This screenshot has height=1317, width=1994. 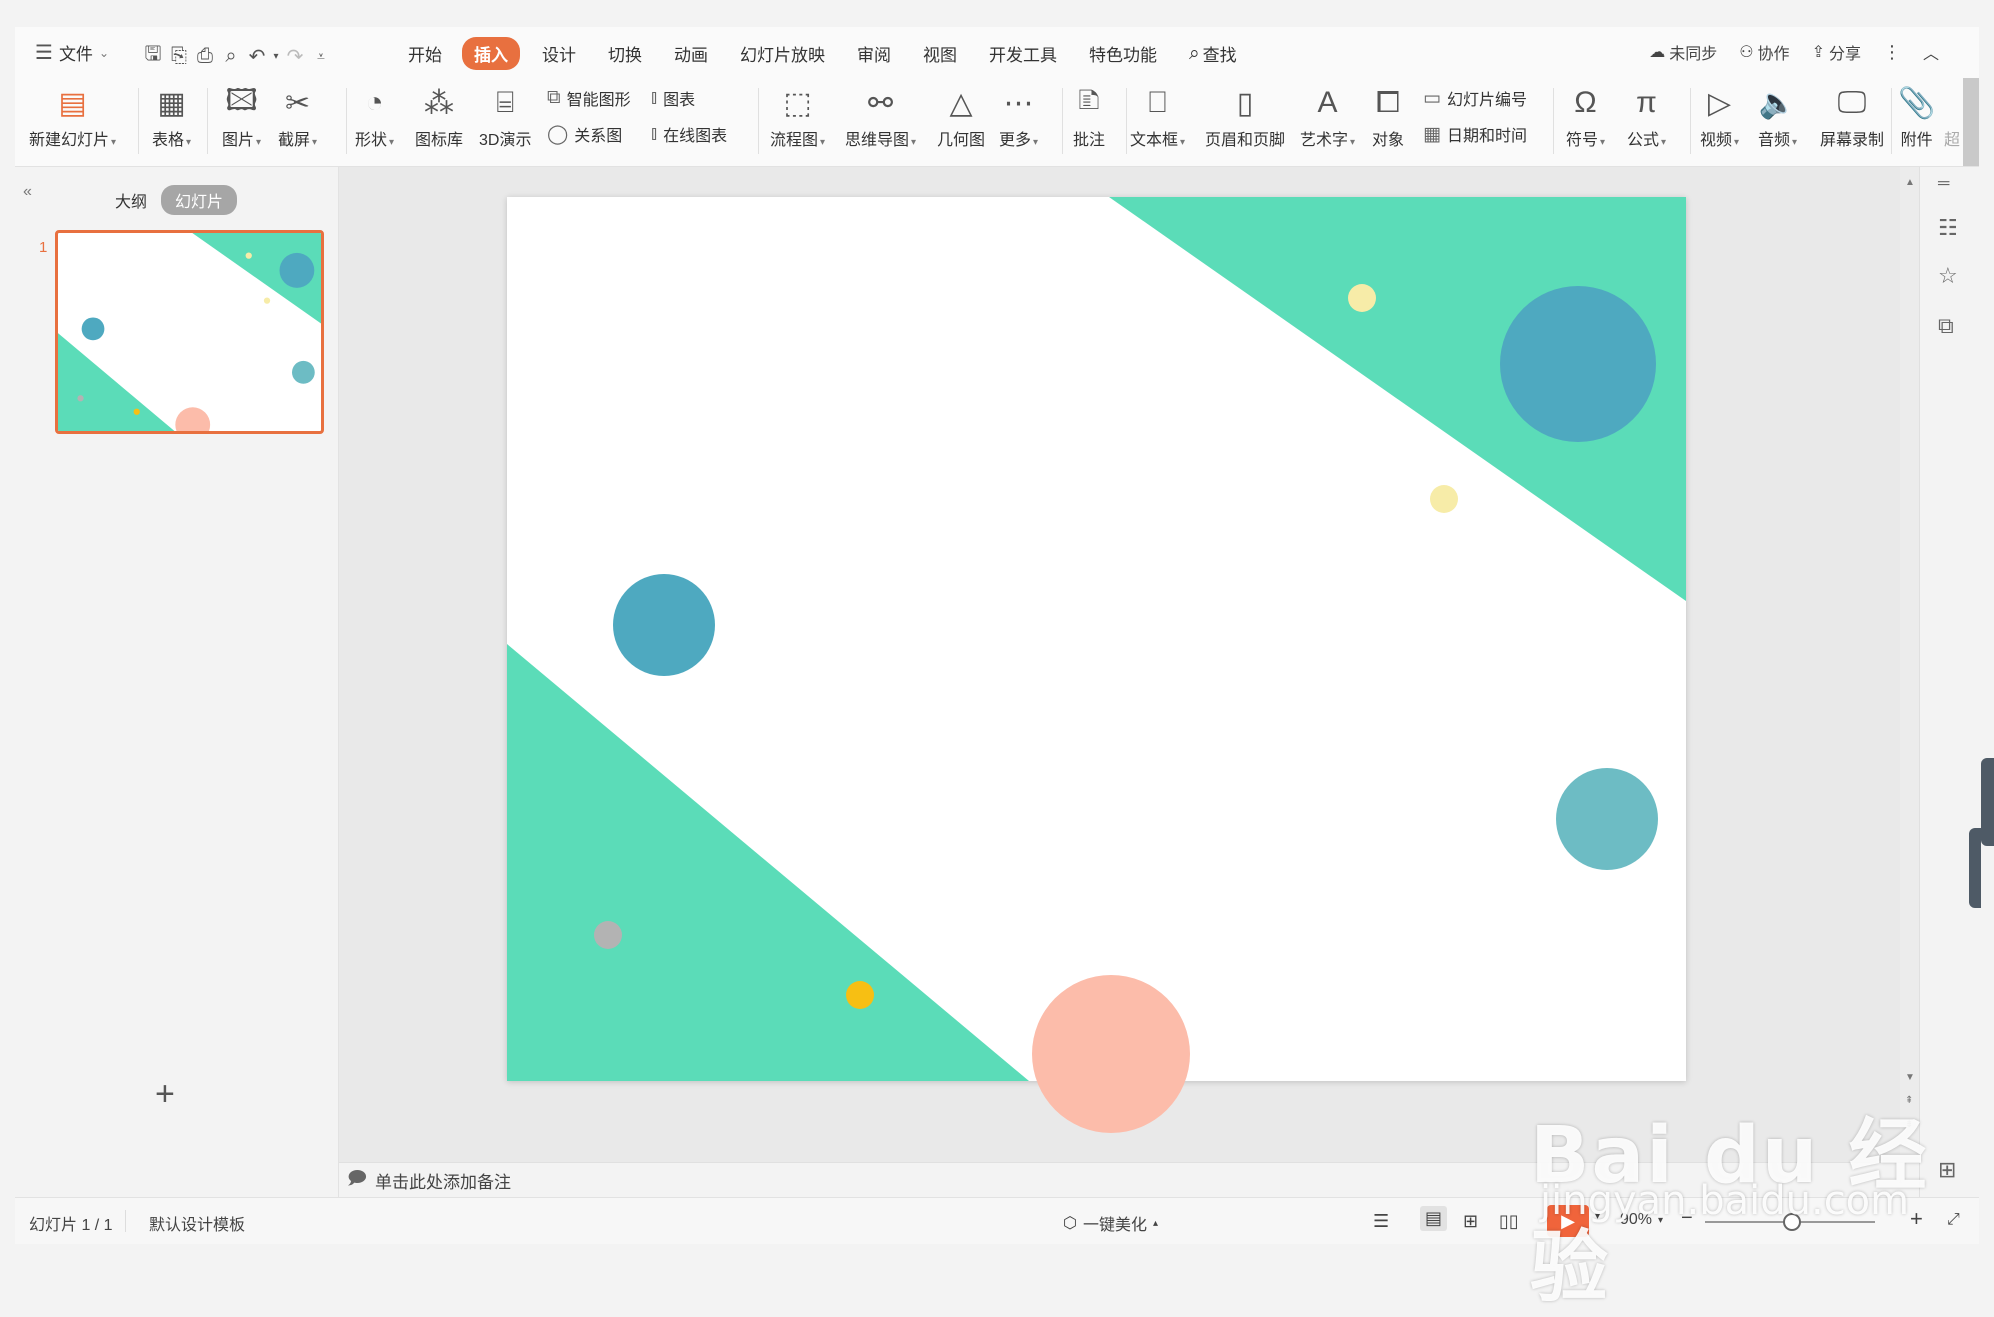 What do you see at coordinates (1909, 1100) in the screenshot?
I see `prev-slide-icon: ⇞` at bounding box center [1909, 1100].